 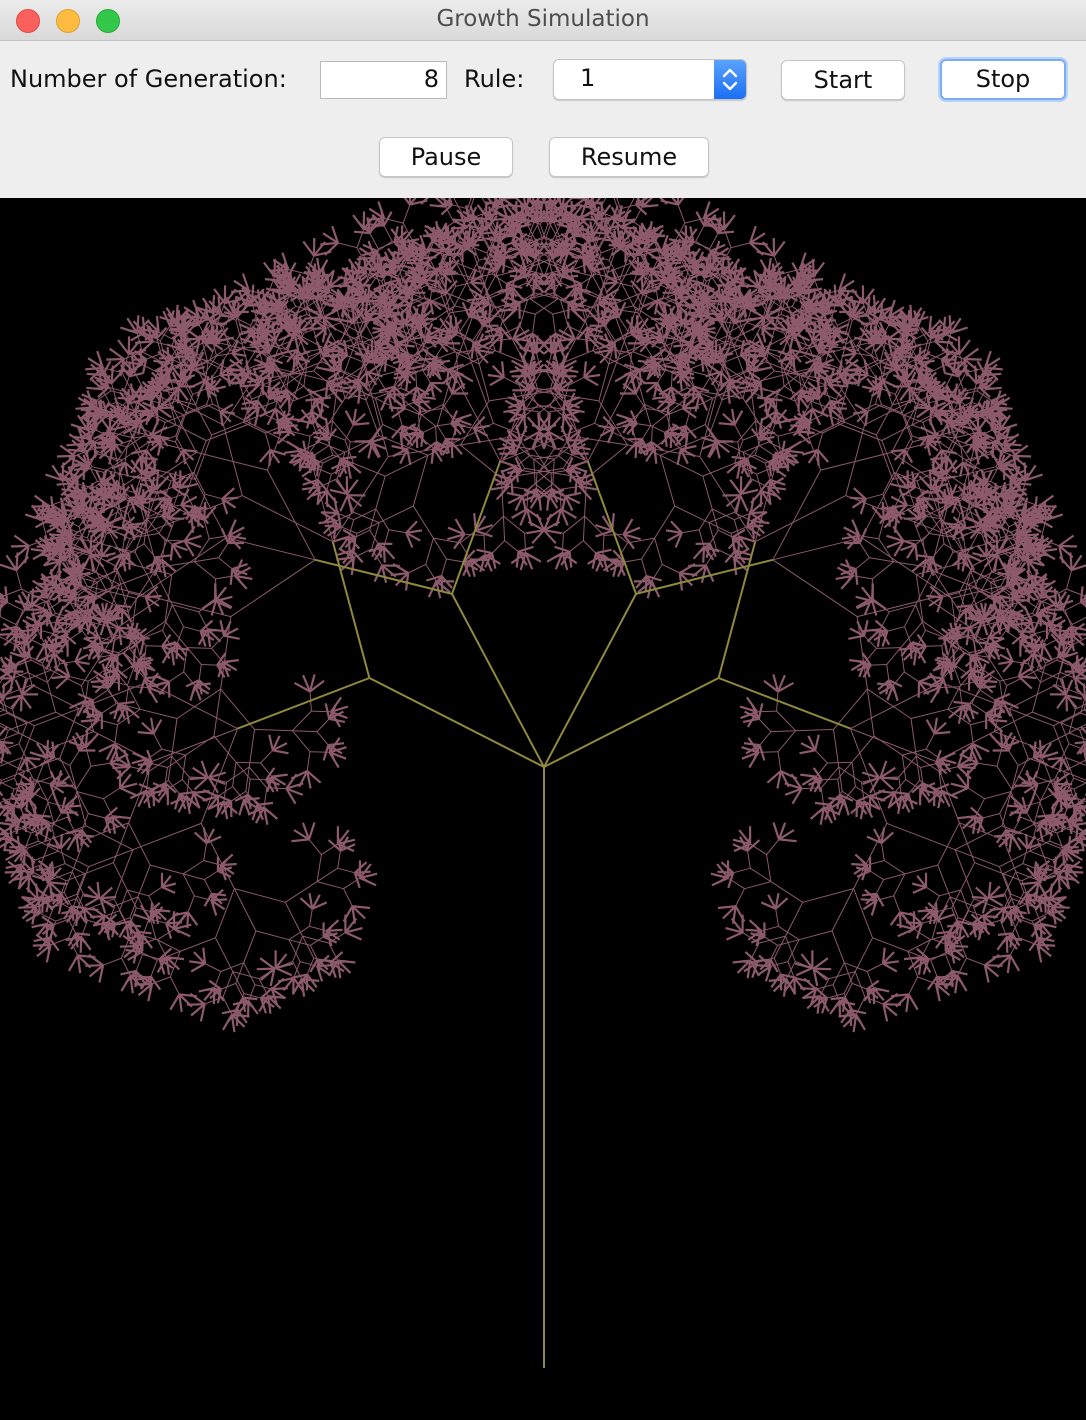 I want to click on resume-button: Resume, so click(x=629, y=157).